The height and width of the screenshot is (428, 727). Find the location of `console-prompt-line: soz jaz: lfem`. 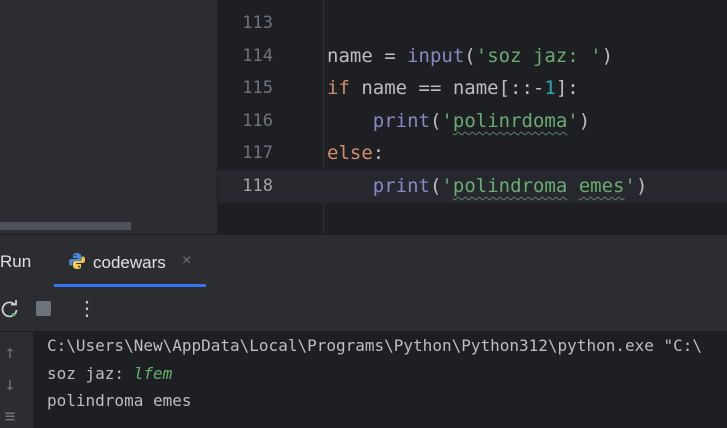

console-prompt-line: soz jaz: lfem is located at coordinates (110, 373).